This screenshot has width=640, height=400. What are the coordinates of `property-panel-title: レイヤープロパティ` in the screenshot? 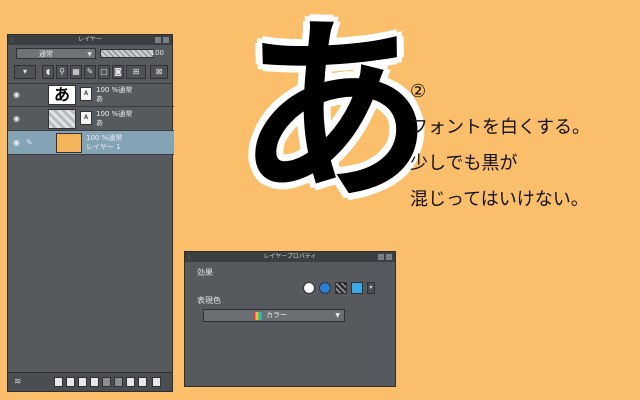 It's located at (290, 256).